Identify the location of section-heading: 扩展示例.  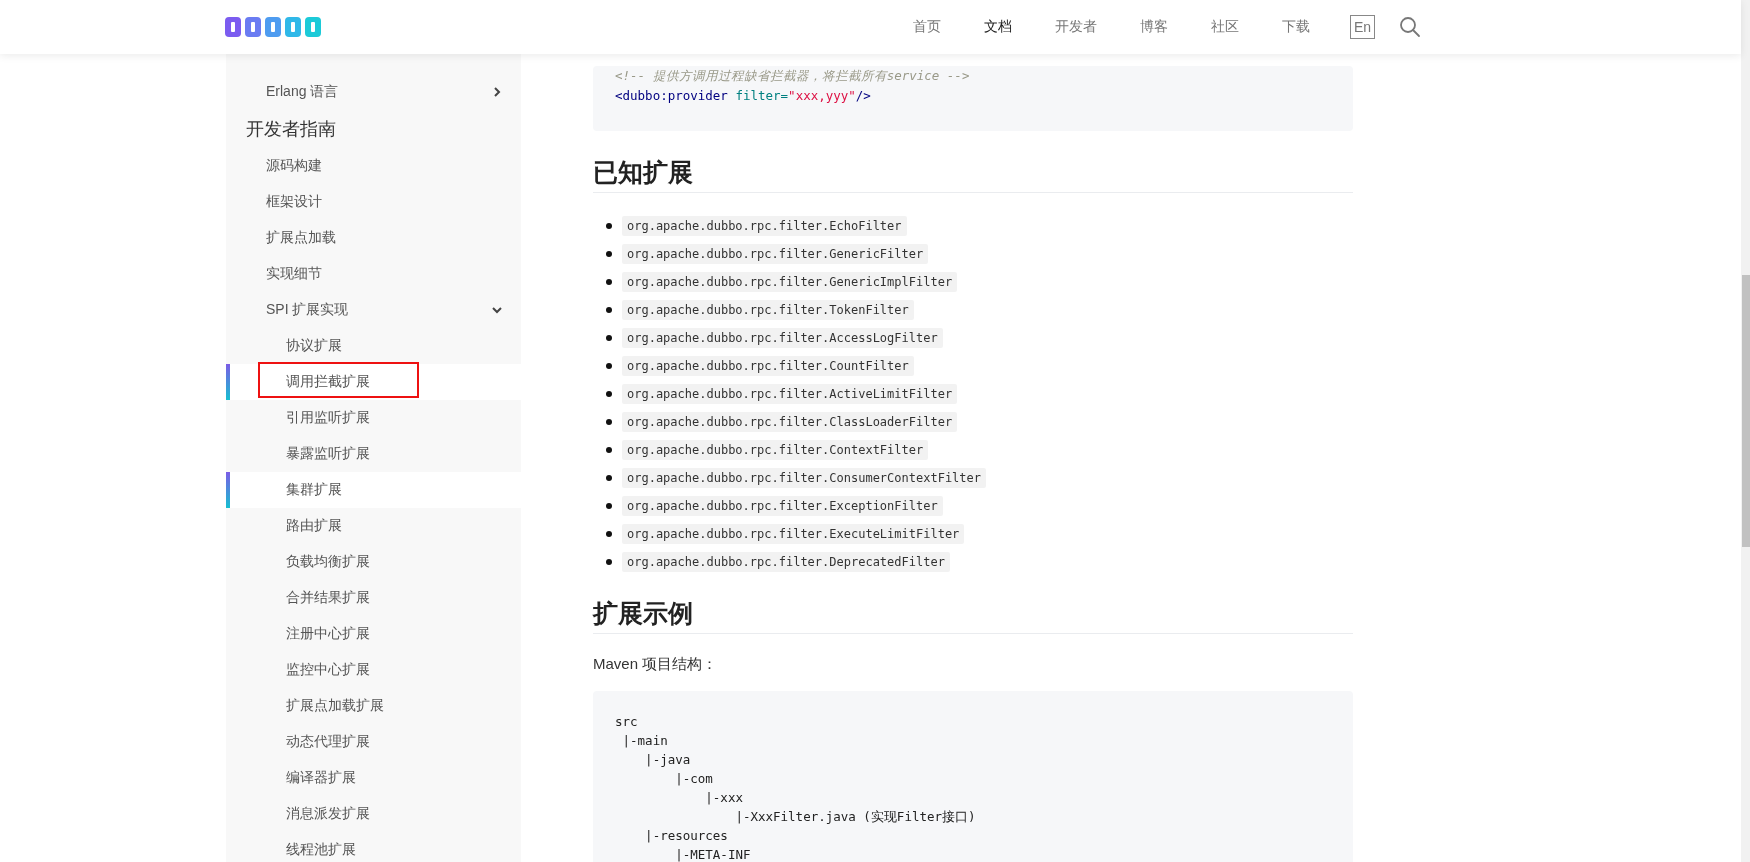
(973, 615).